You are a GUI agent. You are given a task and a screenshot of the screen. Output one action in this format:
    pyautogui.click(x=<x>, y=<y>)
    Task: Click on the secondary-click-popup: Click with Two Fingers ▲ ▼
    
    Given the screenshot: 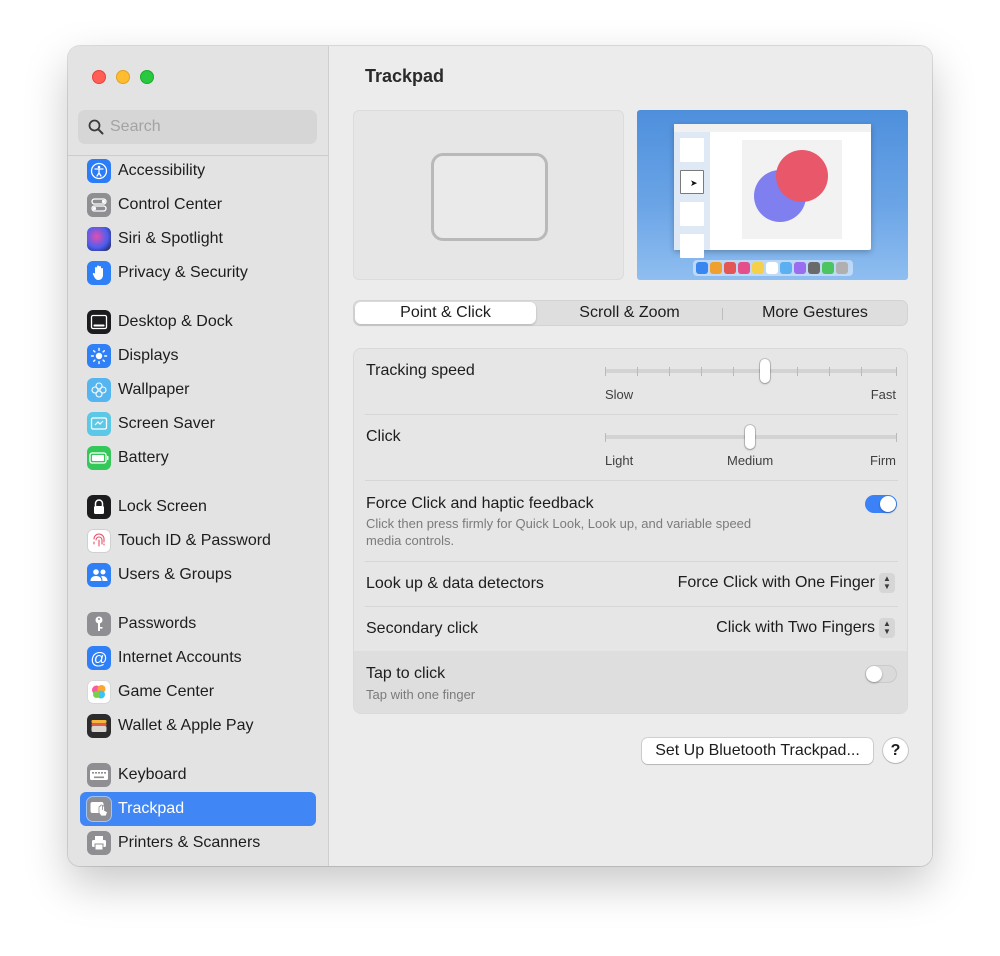 What is the action you would take?
    pyautogui.click(x=805, y=628)
    